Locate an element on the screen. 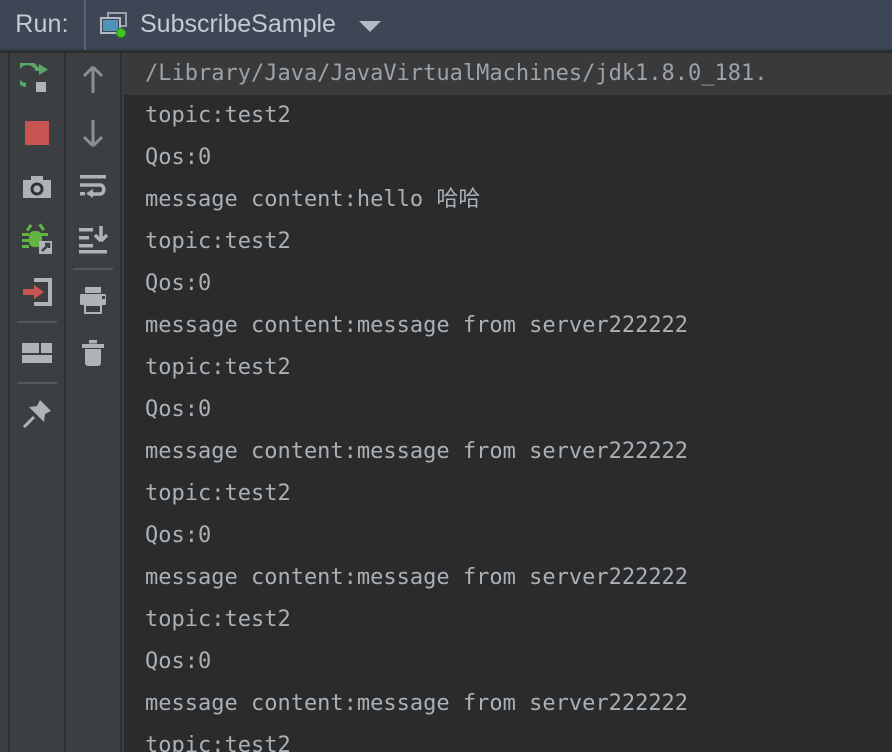 Image resolution: width=892 pixels, height=752 pixels. debug-button is located at coordinates (37, 238).